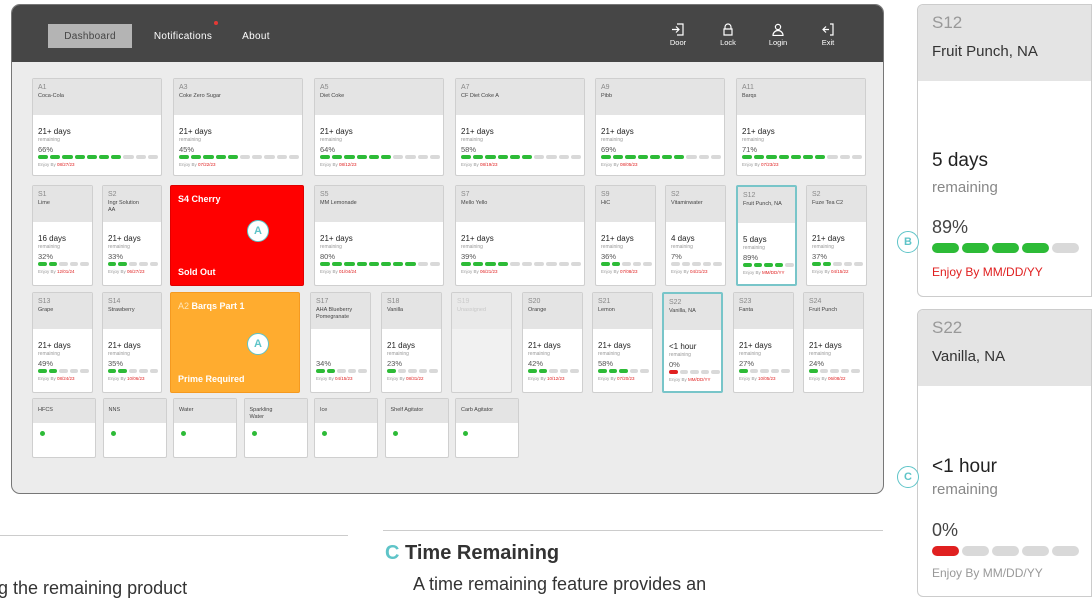  Describe the element at coordinates (46, 256) in the screenshot. I see `tile-percent: 32%` at that location.